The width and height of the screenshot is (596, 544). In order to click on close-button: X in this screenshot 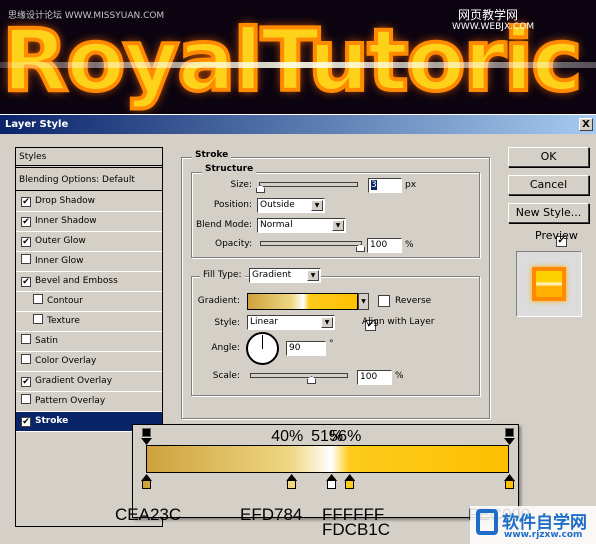, I will do `click(586, 124)`.